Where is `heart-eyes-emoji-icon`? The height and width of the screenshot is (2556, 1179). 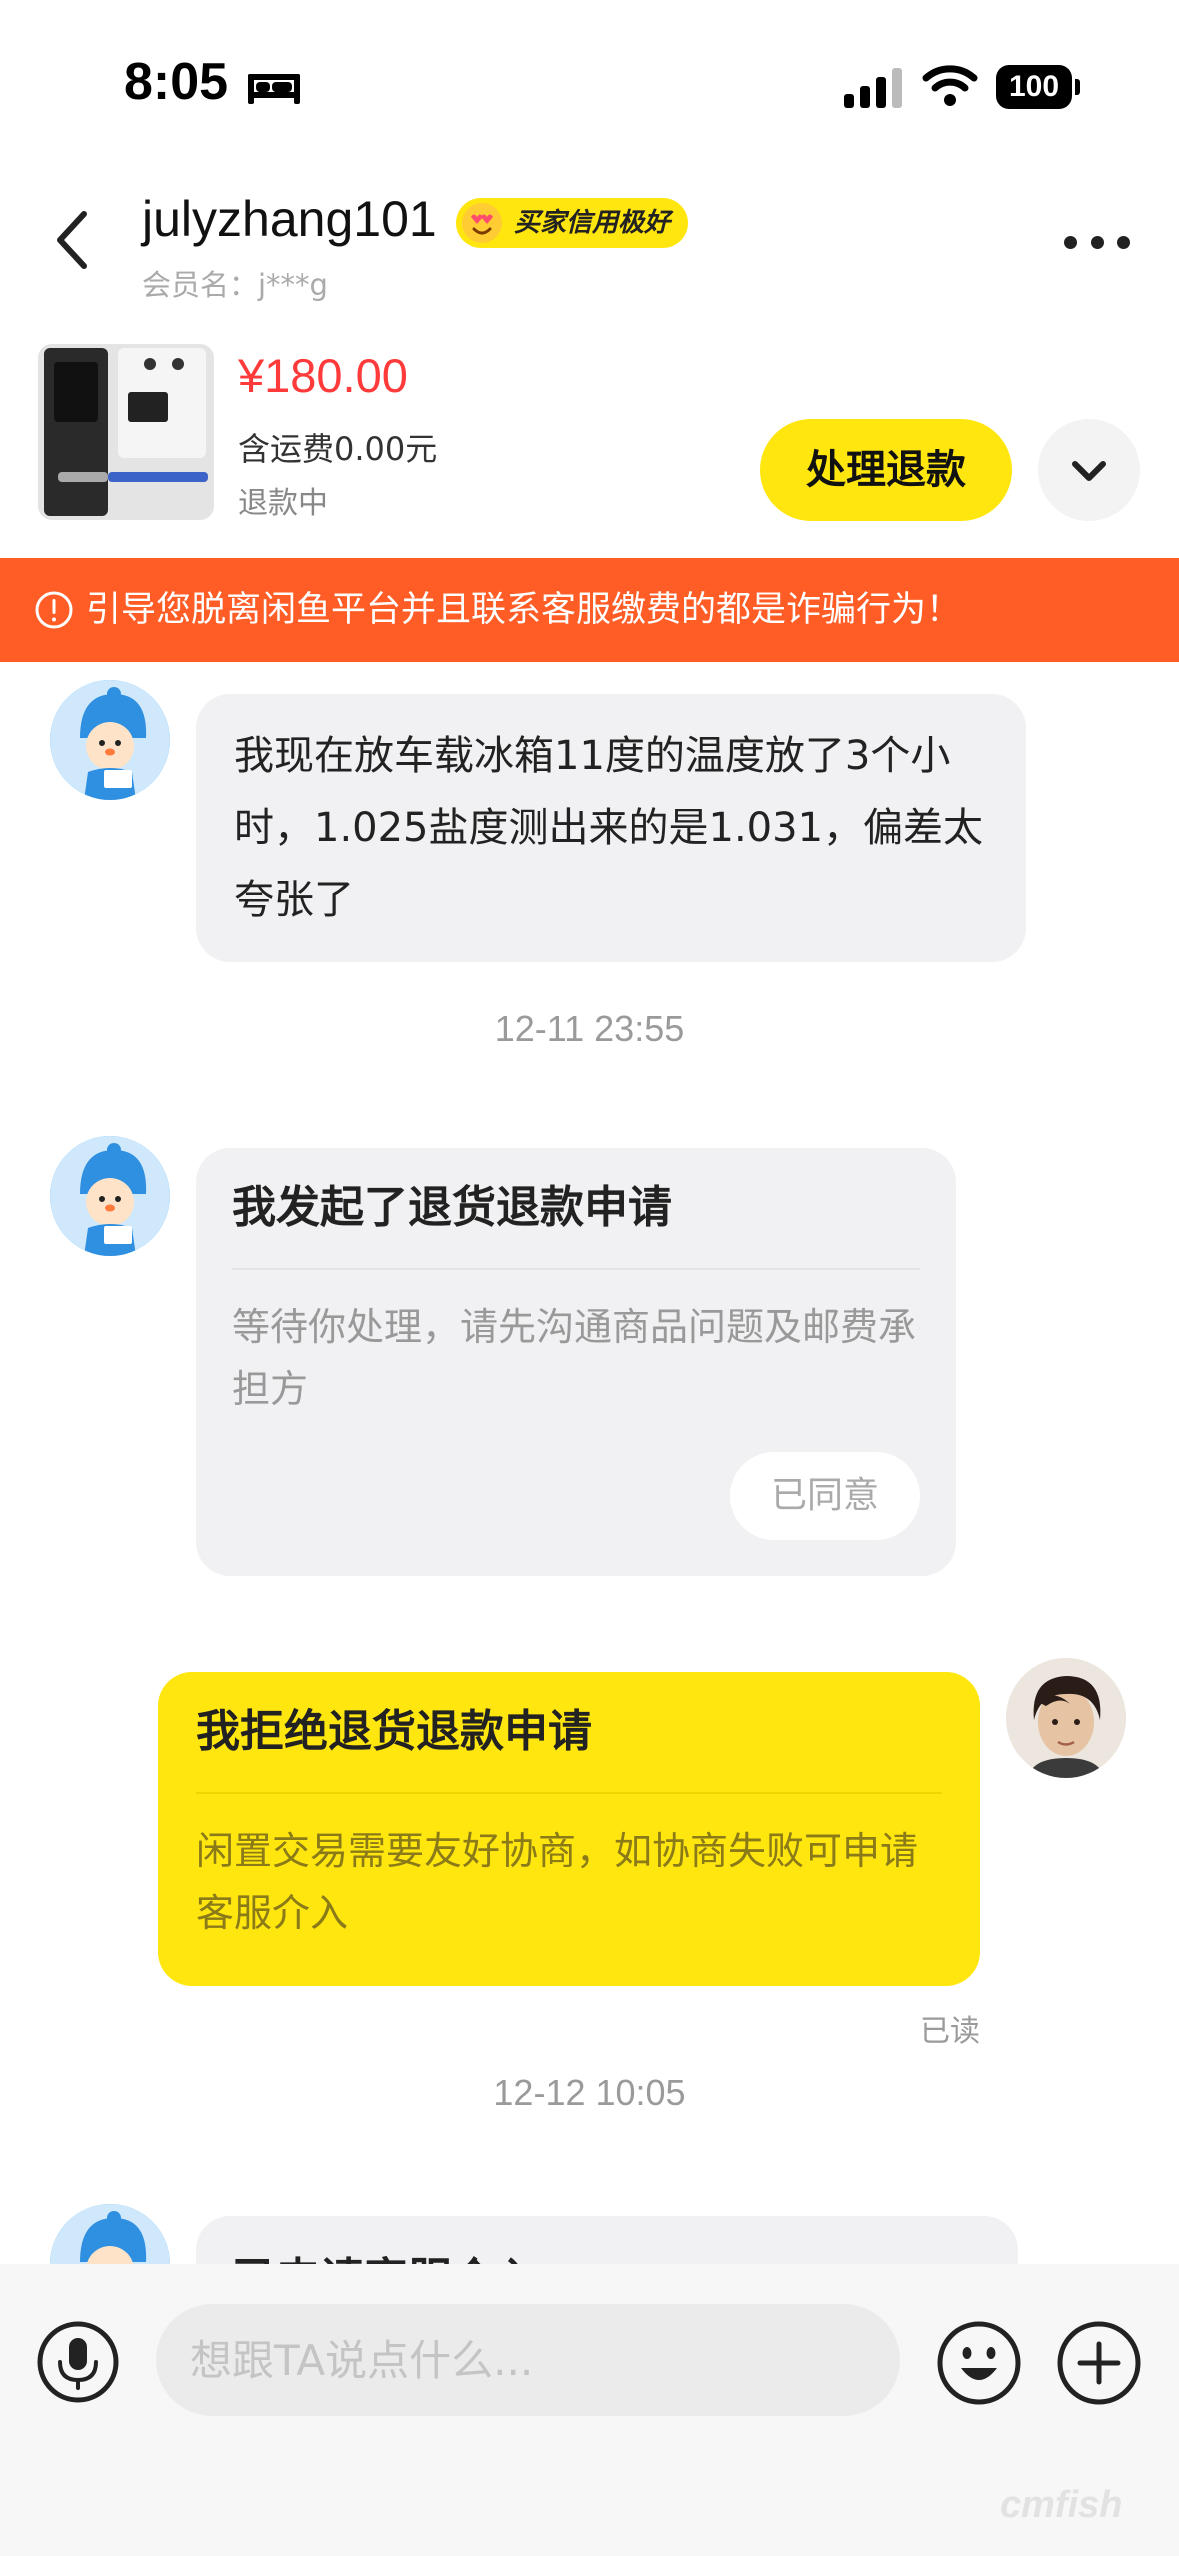 heart-eyes-emoji-icon is located at coordinates (482, 223).